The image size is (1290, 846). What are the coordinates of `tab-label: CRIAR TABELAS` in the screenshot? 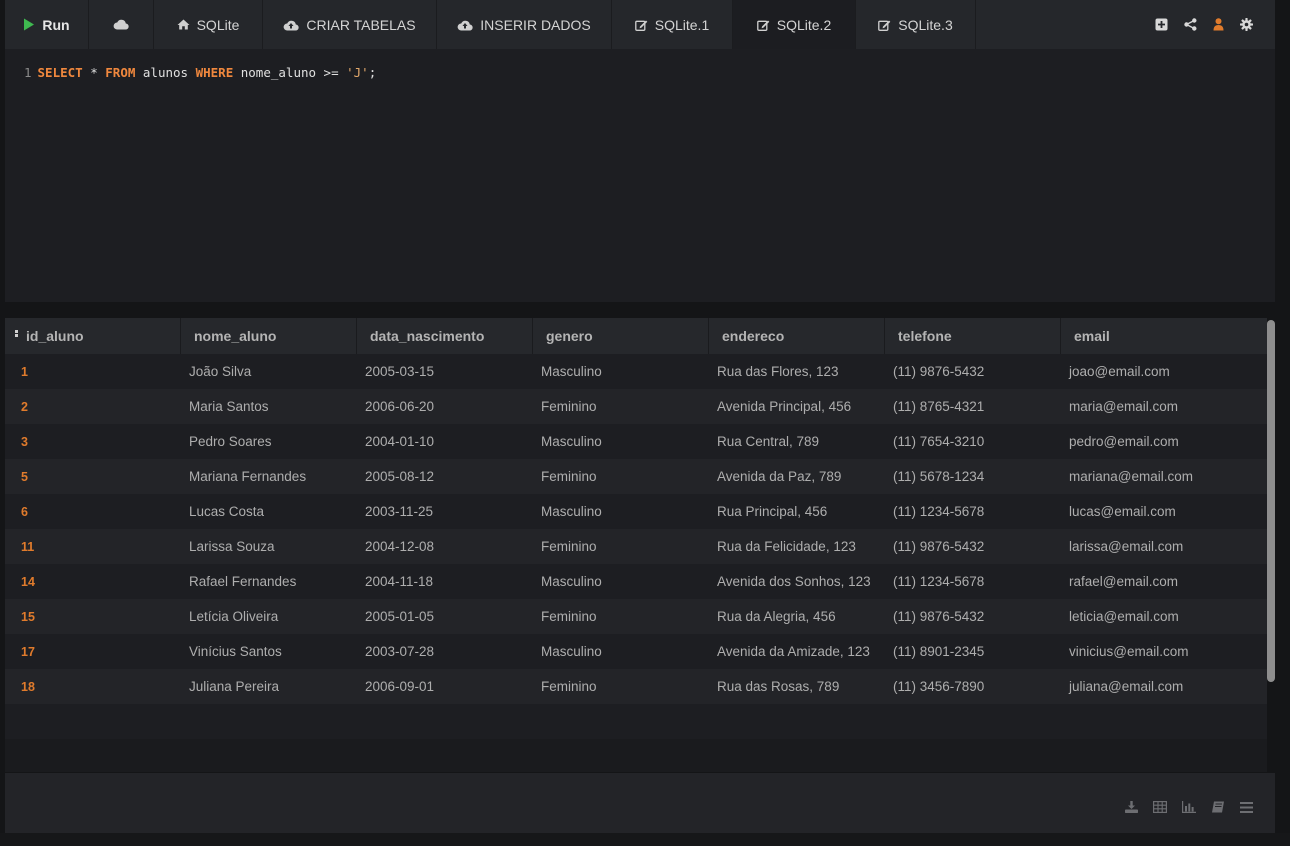 It's located at (361, 24).